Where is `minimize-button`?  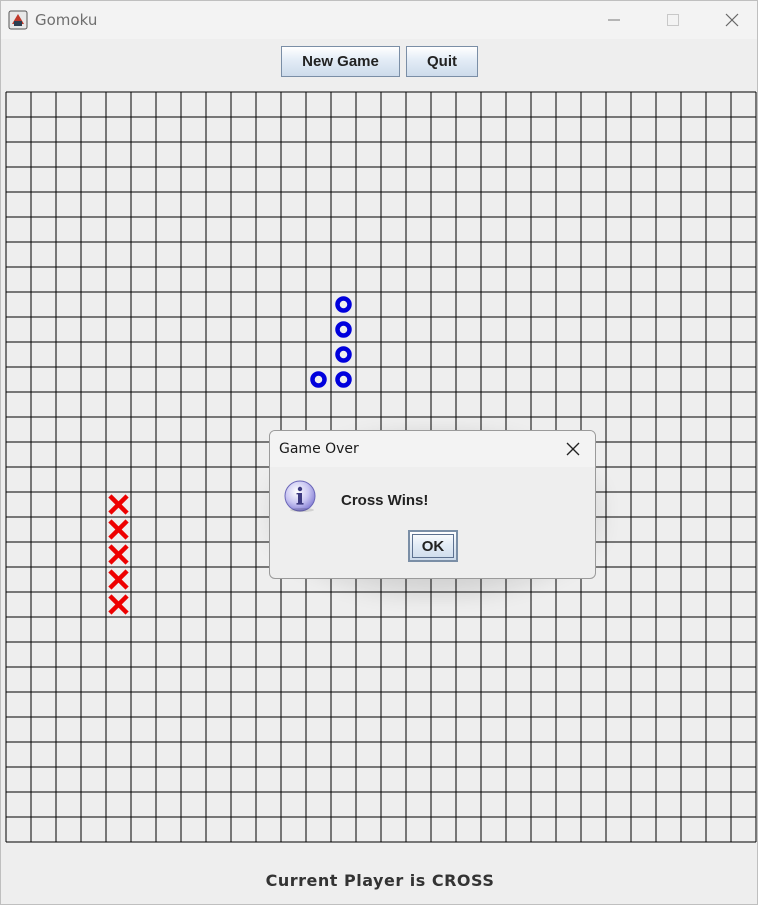
minimize-button is located at coordinates (614, 20).